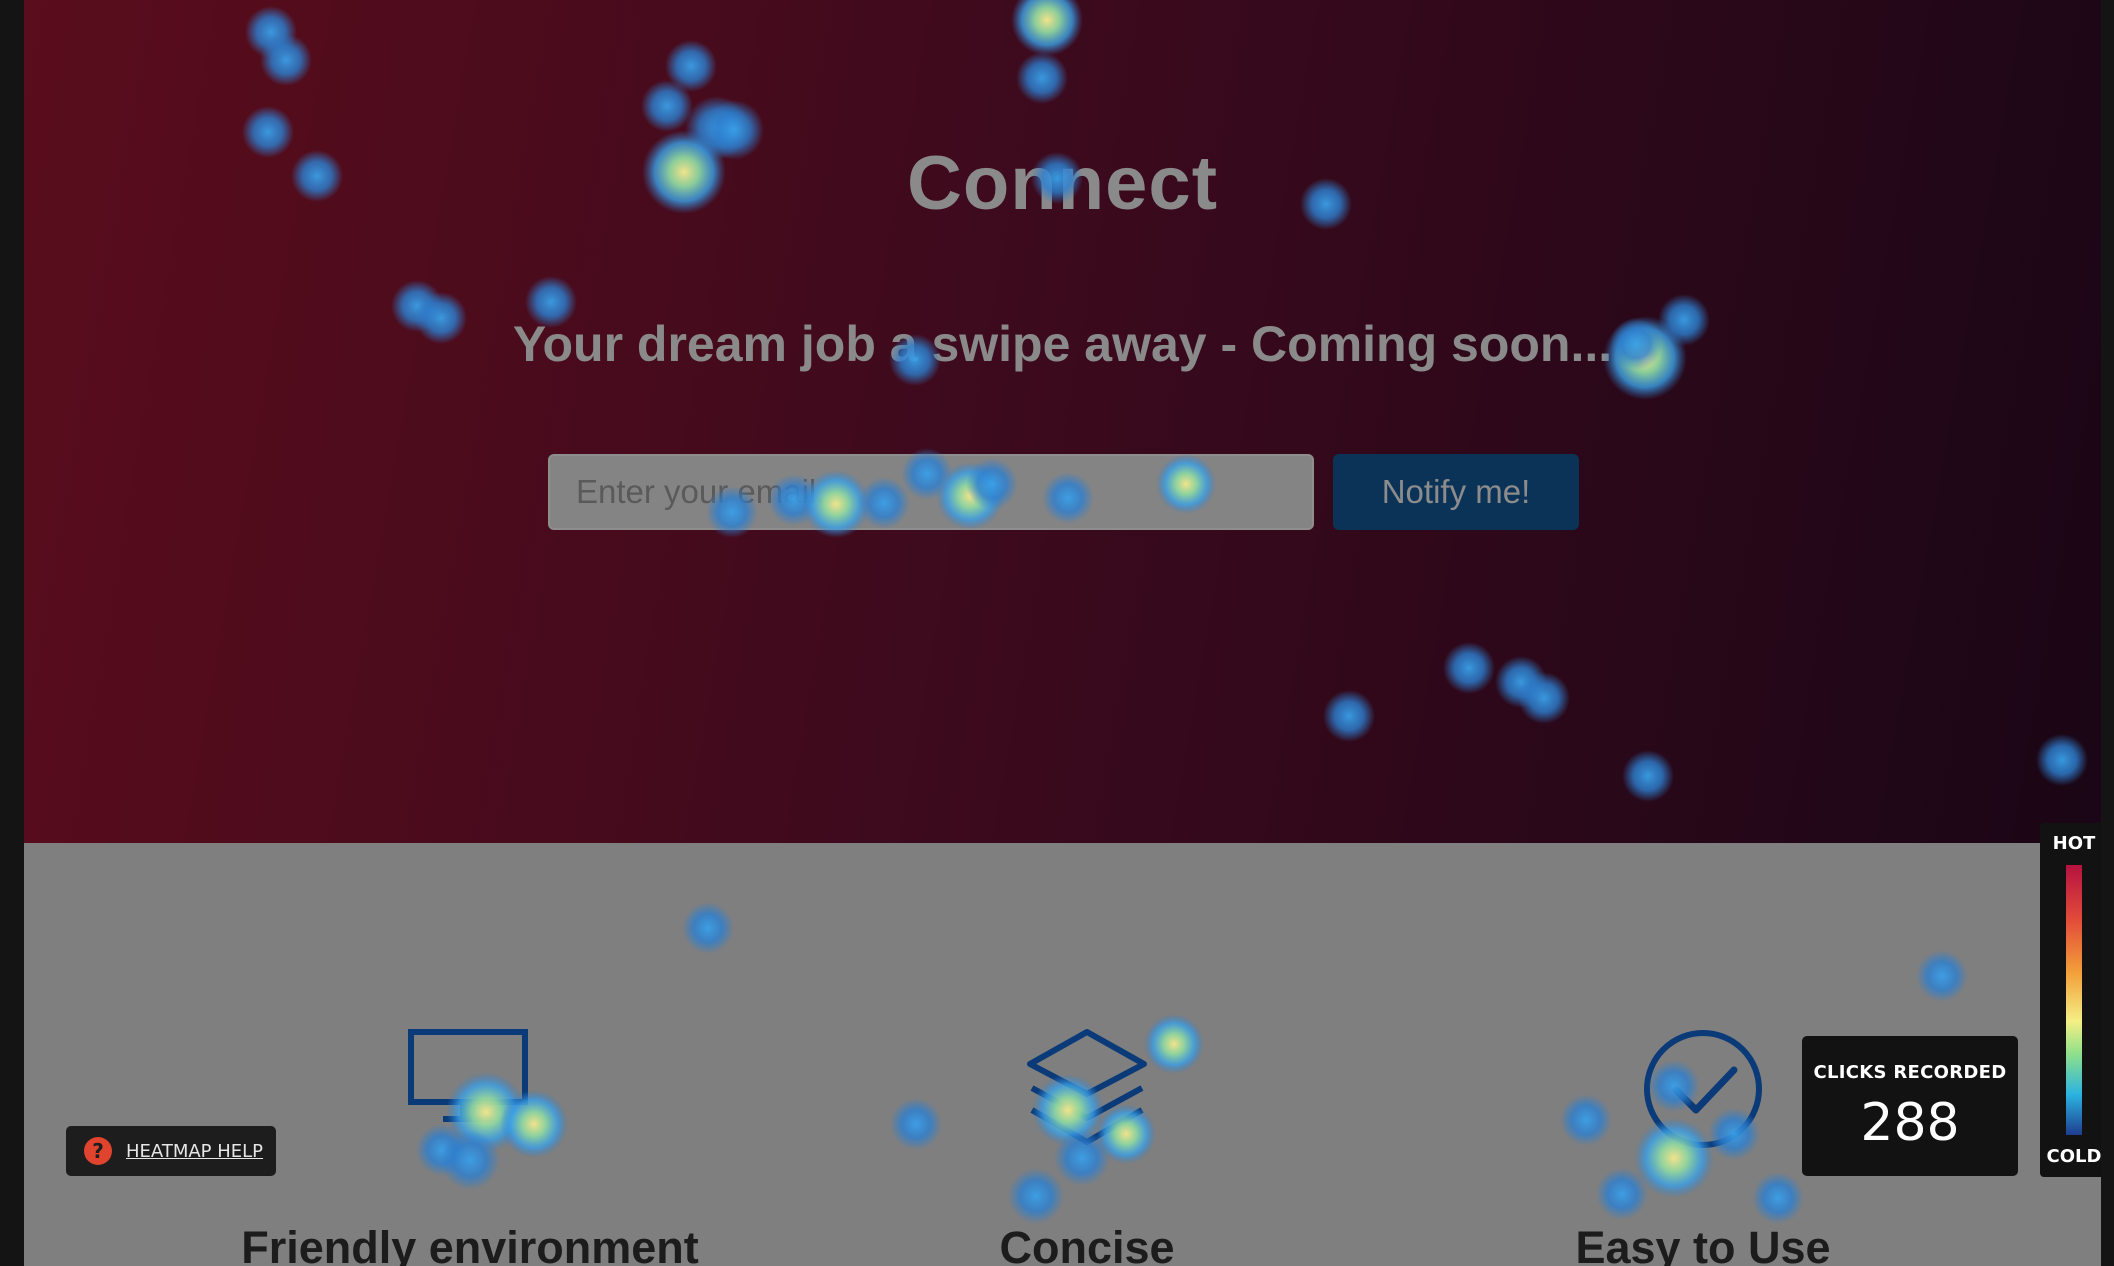  I want to click on legend-hot-label: HOT, so click(2074, 843).